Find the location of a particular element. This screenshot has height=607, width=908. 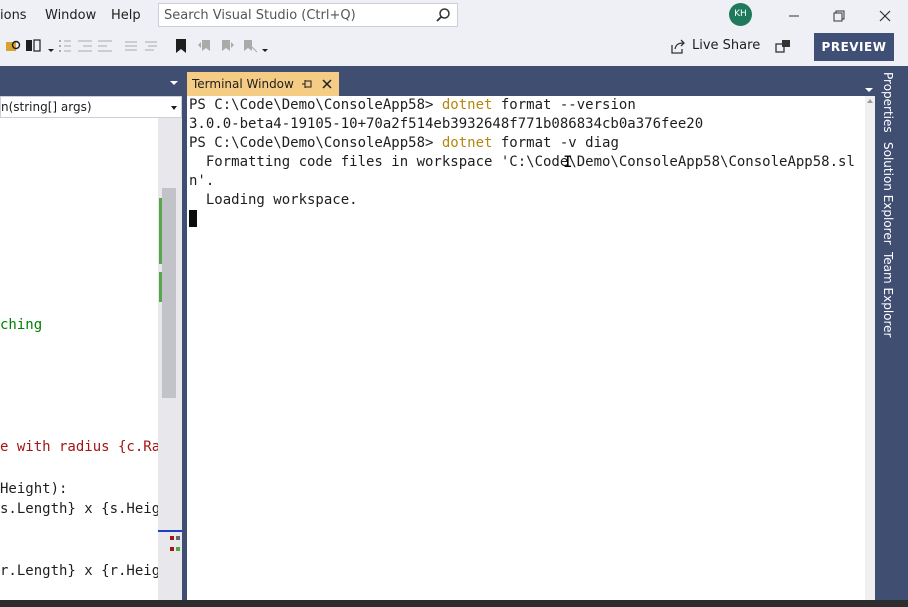

editor-scroll-thumb is located at coordinates (169, 293).